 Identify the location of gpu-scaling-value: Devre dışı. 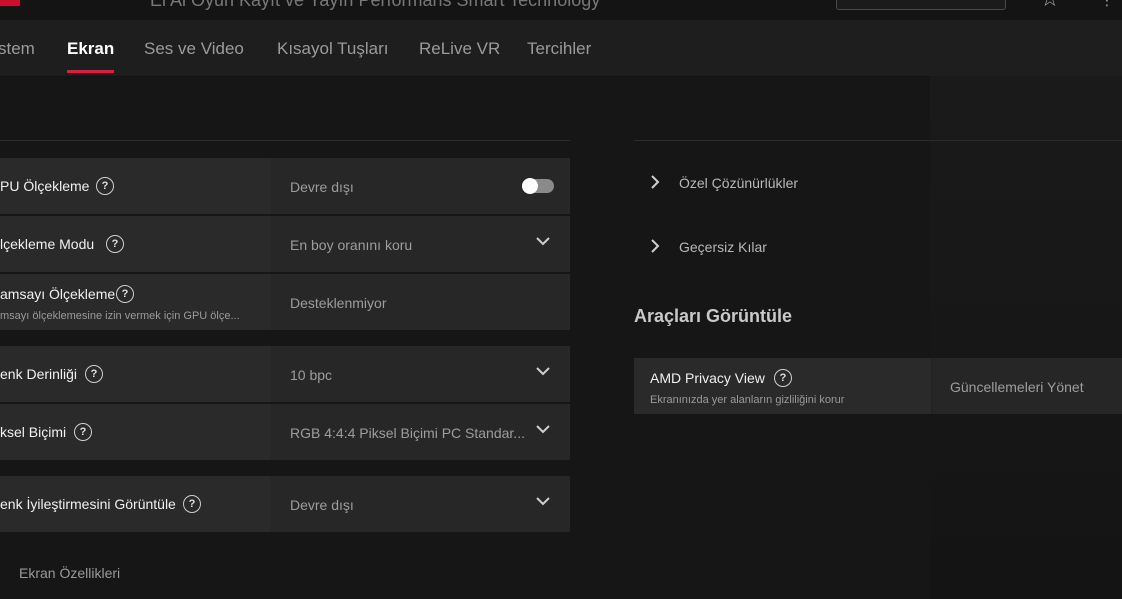
(322, 187).